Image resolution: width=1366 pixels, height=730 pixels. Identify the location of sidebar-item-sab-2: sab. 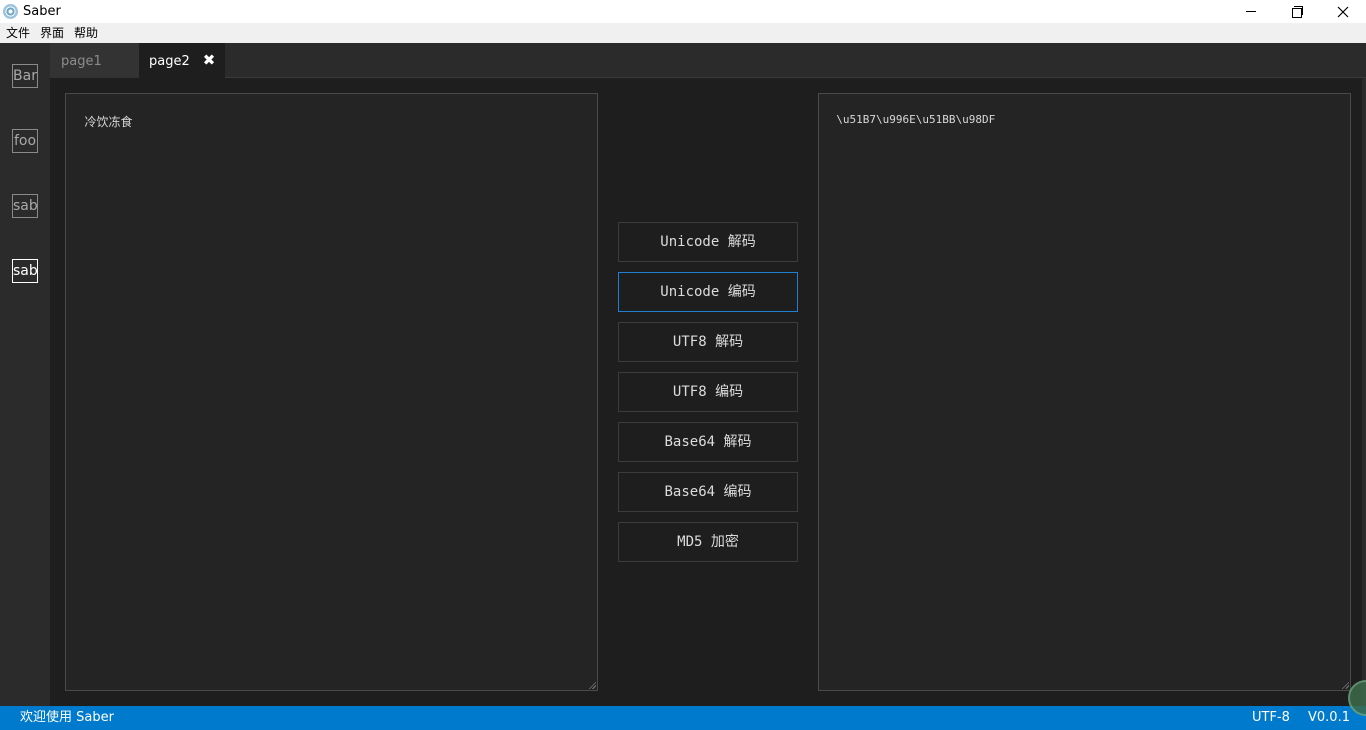
(25, 271).